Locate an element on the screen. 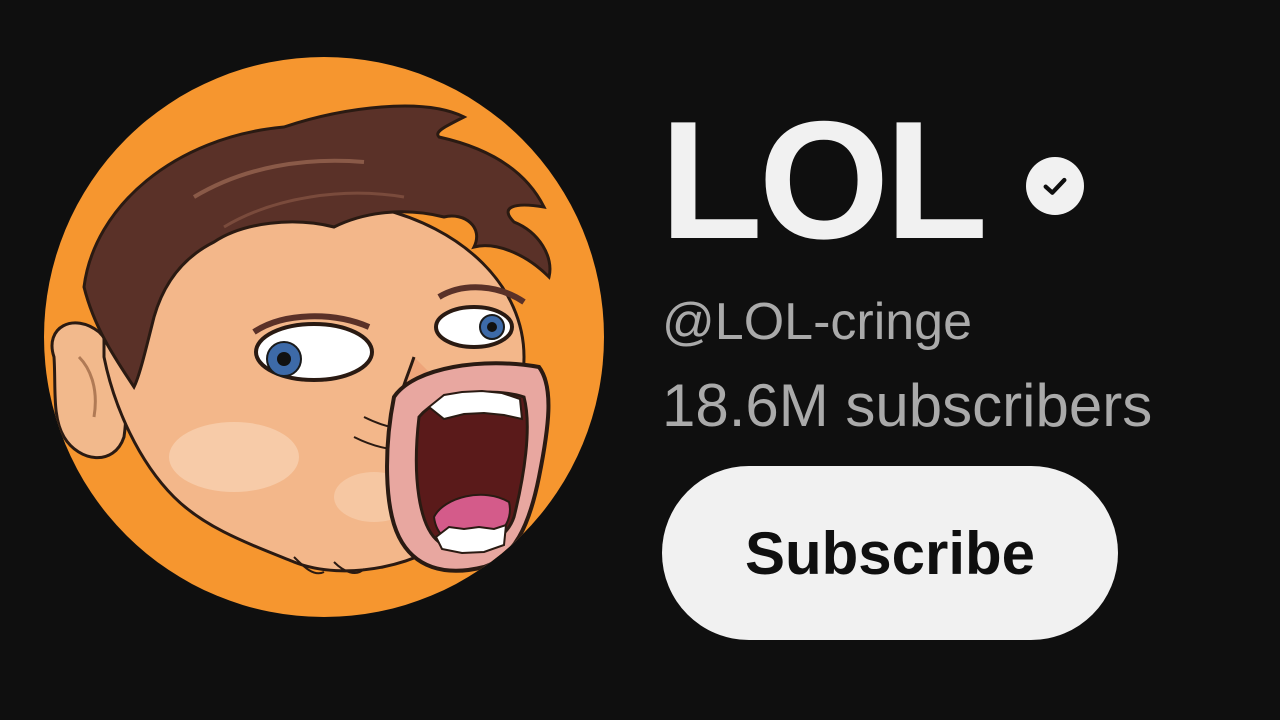  channel-name: LOL is located at coordinates (824, 180).